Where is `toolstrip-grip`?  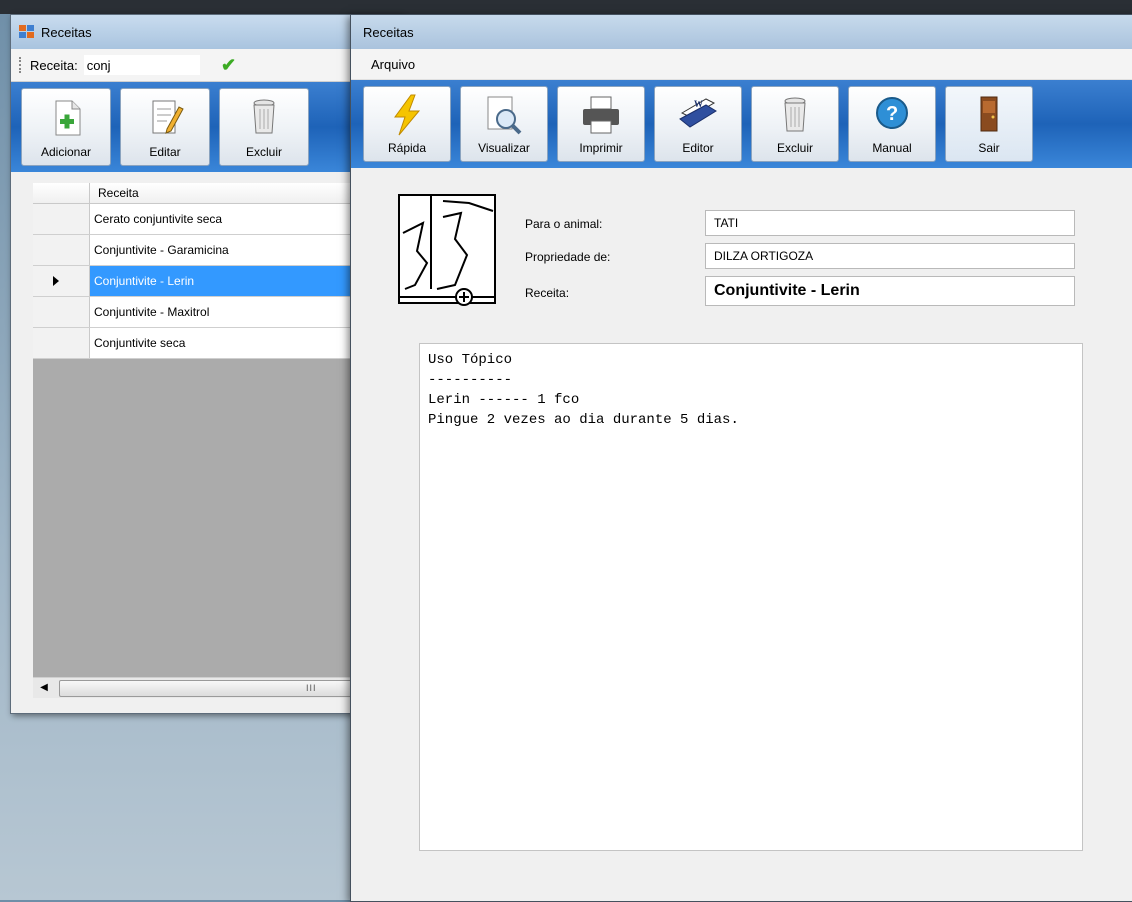 toolstrip-grip is located at coordinates (21, 65).